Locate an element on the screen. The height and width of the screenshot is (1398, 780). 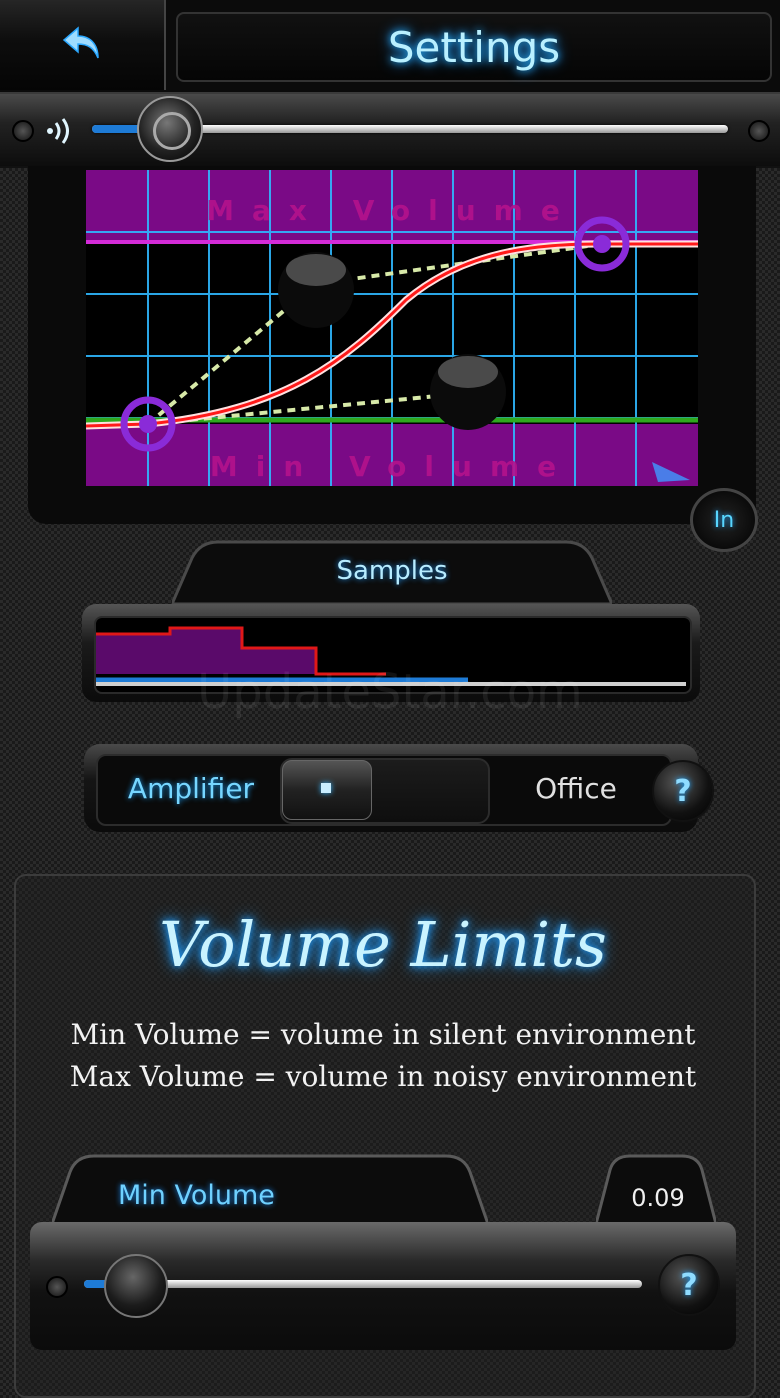
volume-limits-title: Volume Limits is located at coordinates (383, 944).